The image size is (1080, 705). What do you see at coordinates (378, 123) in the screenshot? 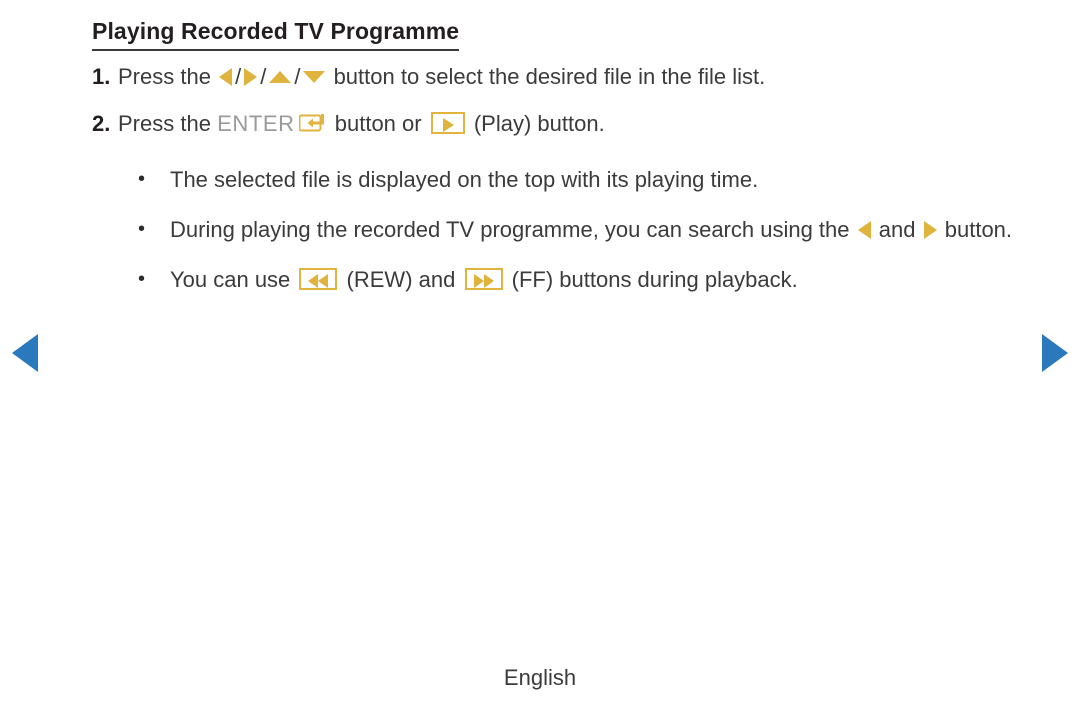
I see `step-text-middle: button or` at bounding box center [378, 123].